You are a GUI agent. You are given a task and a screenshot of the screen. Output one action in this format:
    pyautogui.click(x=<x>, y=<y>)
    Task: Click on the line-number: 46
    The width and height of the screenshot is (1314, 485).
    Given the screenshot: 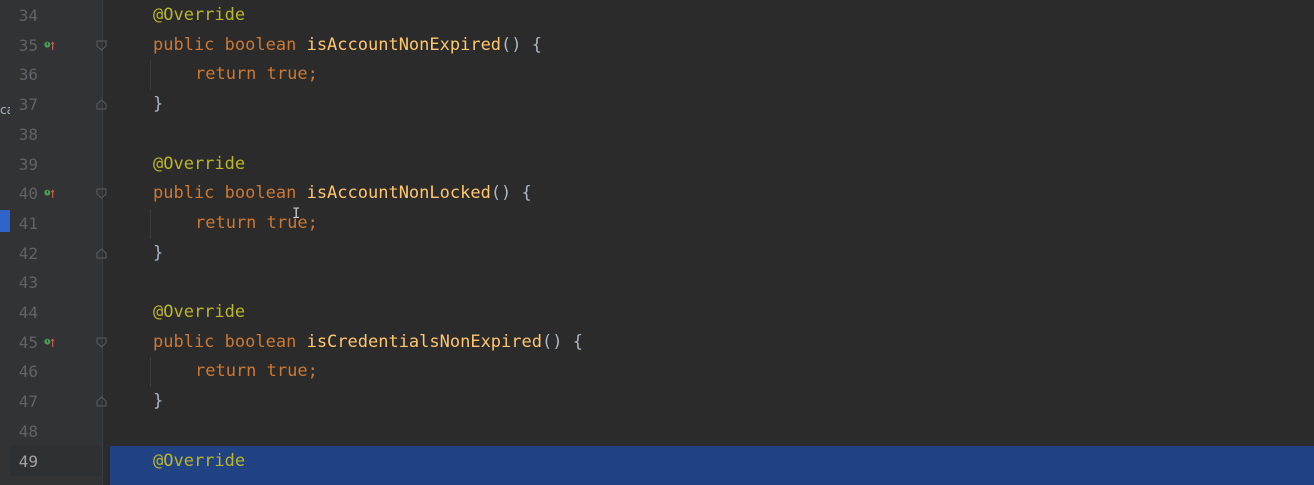 What is the action you would take?
    pyautogui.click(x=24, y=372)
    